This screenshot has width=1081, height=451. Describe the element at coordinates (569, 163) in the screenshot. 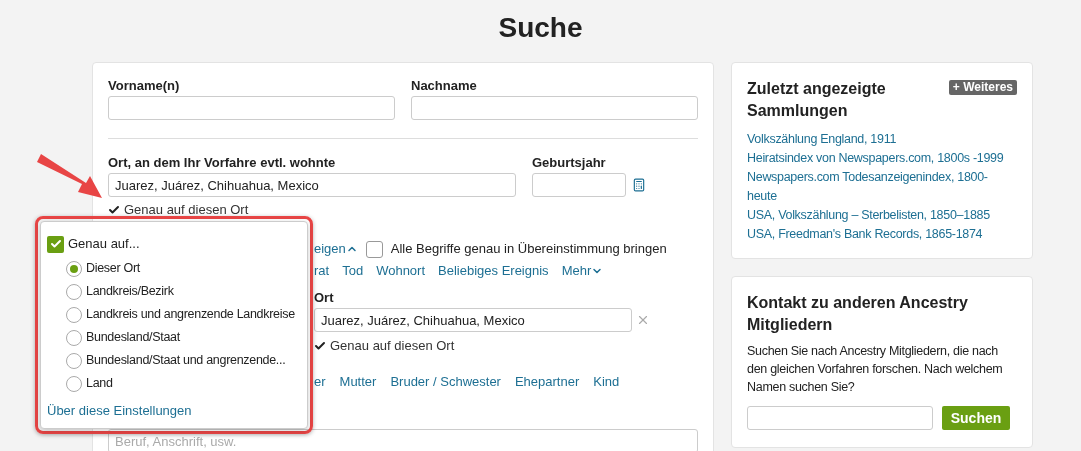

I see `field-label: Geburtsjahr` at that location.